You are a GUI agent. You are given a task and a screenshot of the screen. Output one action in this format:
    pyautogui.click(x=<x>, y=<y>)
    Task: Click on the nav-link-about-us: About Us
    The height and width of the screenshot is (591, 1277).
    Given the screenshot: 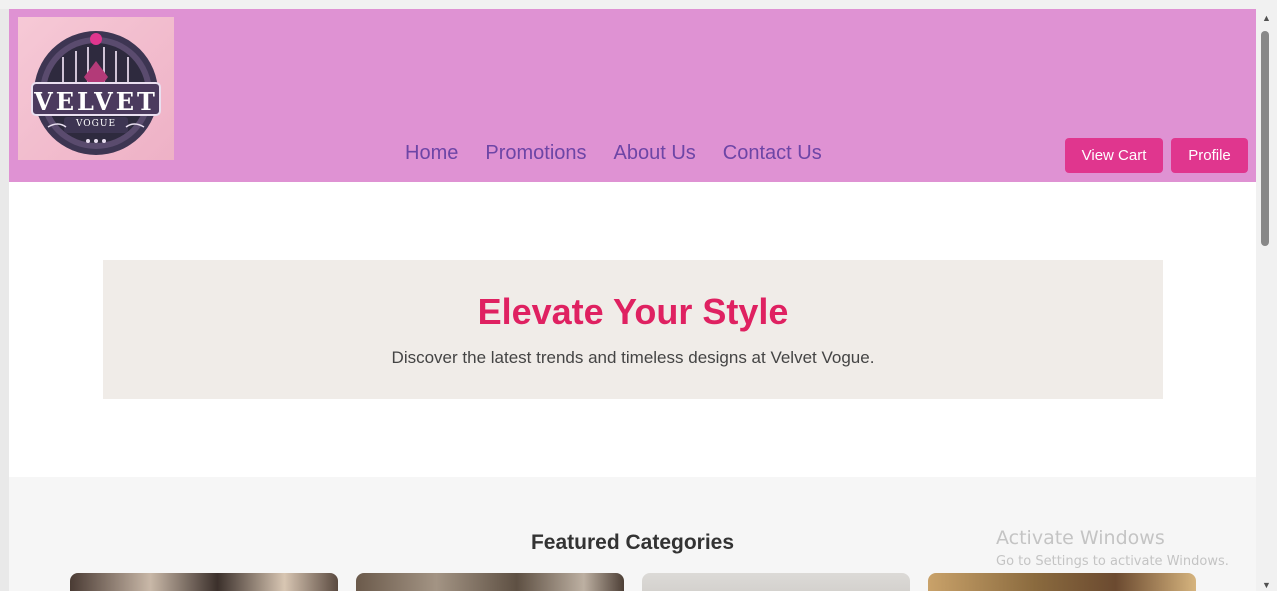 What is the action you would take?
    pyautogui.click(x=655, y=153)
    